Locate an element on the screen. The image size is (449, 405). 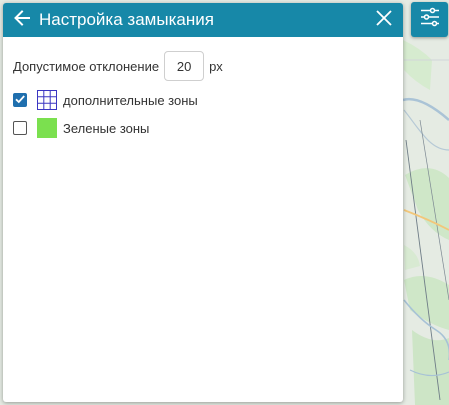
layer-checkbox-green-zones is located at coordinates (20, 128).